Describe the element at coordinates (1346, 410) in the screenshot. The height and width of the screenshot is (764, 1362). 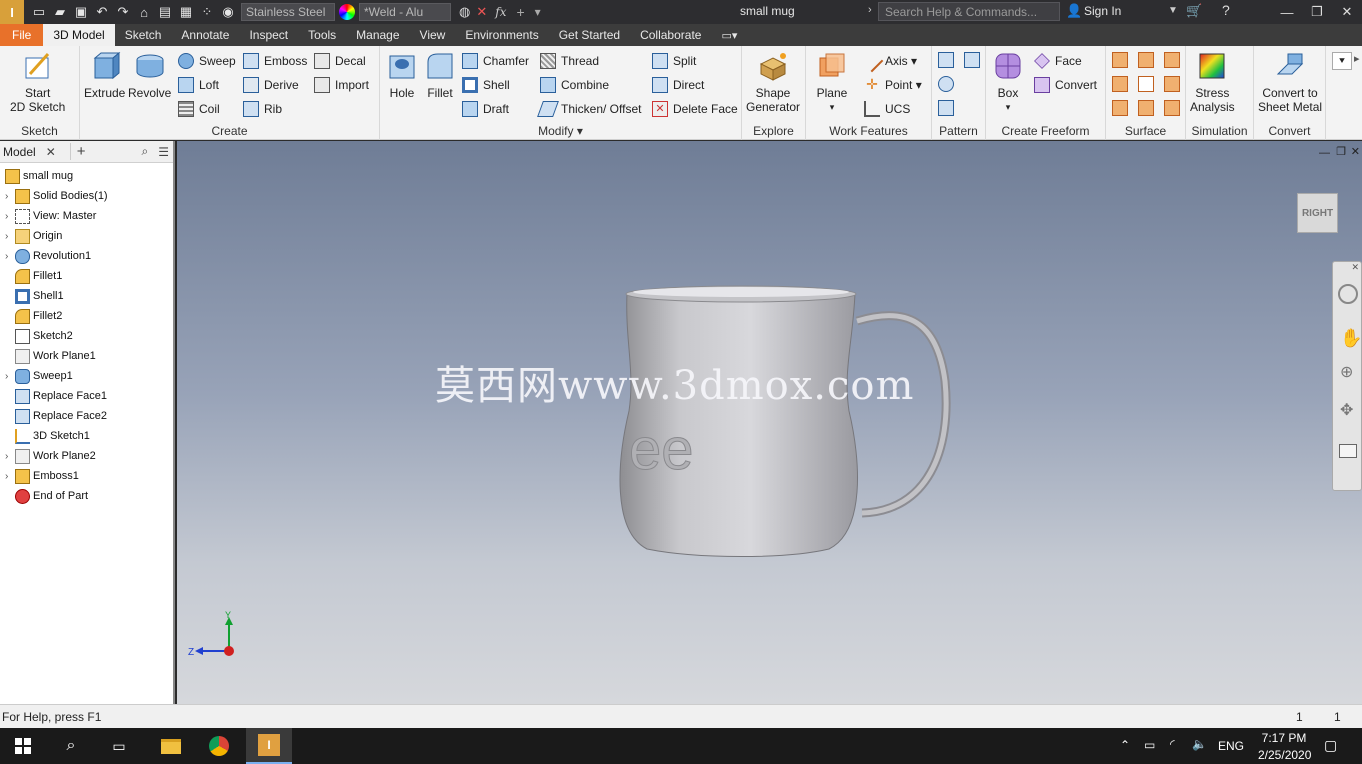
I see `orbit-icon: ✥` at that location.